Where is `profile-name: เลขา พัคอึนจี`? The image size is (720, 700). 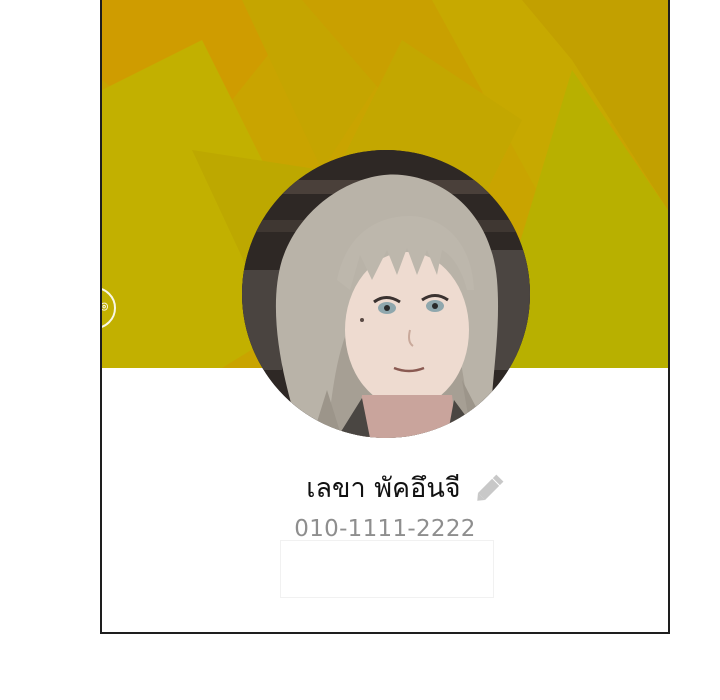
profile-name: เลขา พัคอึนจี is located at coordinates (383, 488).